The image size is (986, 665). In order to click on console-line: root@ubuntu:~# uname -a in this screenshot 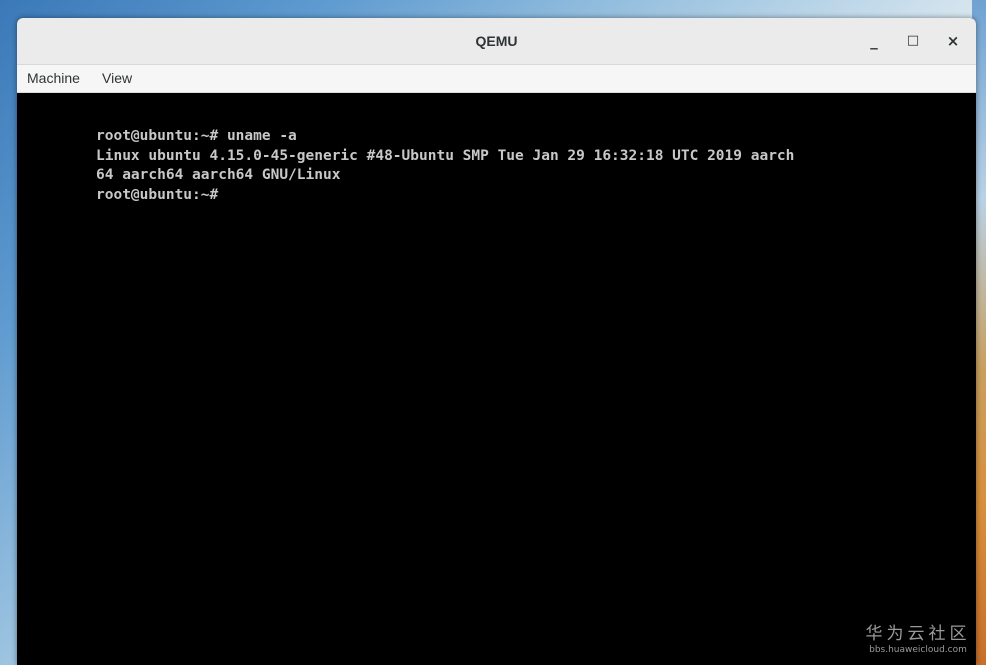, I will do `click(196, 136)`.